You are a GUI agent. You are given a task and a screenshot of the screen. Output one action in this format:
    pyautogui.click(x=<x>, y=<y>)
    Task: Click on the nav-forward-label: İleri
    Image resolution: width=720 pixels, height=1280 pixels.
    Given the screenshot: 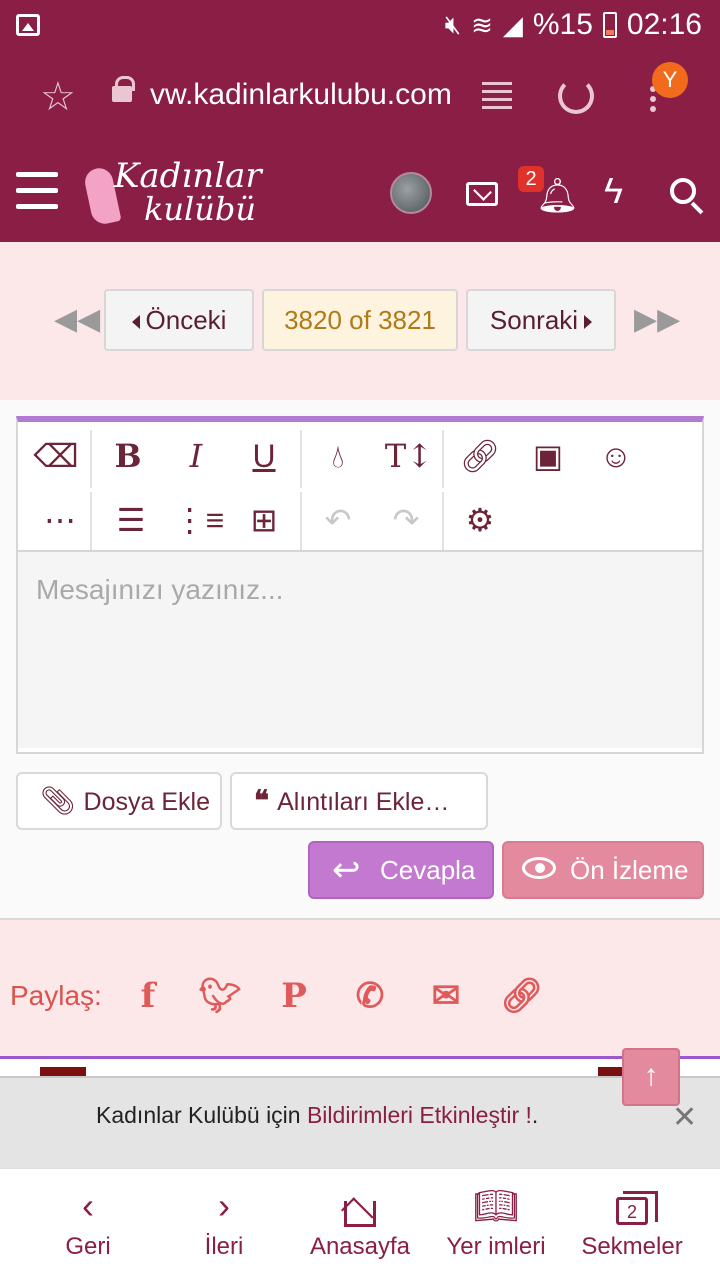 What is the action you would take?
    pyautogui.click(x=224, y=1246)
    